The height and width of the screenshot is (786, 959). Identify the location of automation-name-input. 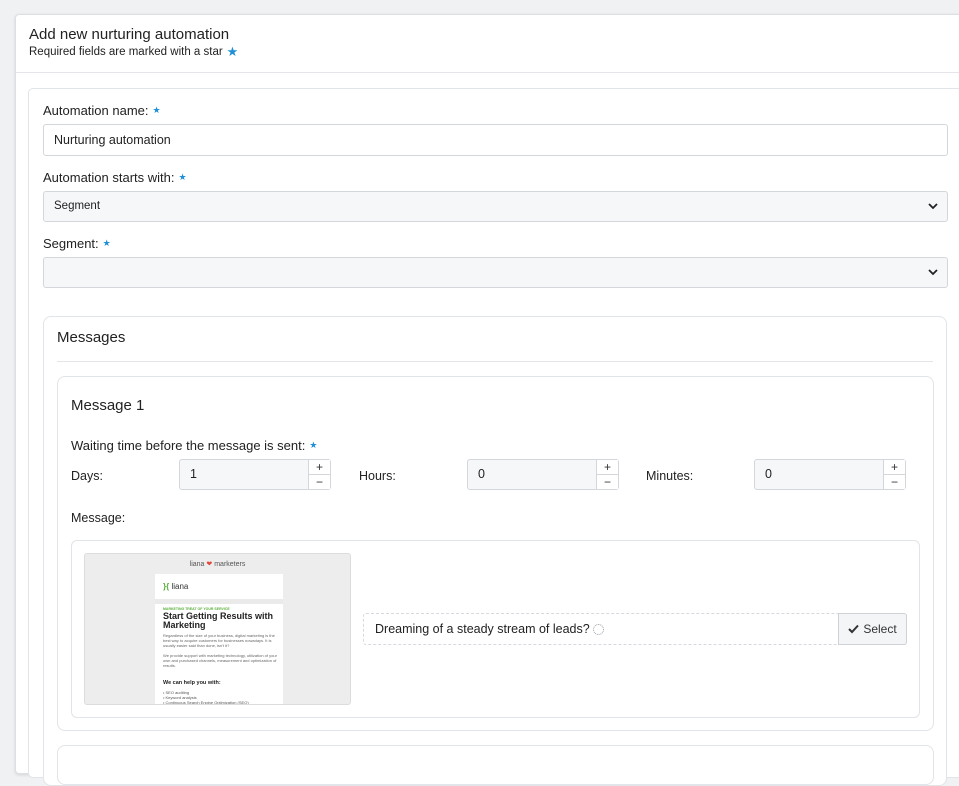
(495, 140).